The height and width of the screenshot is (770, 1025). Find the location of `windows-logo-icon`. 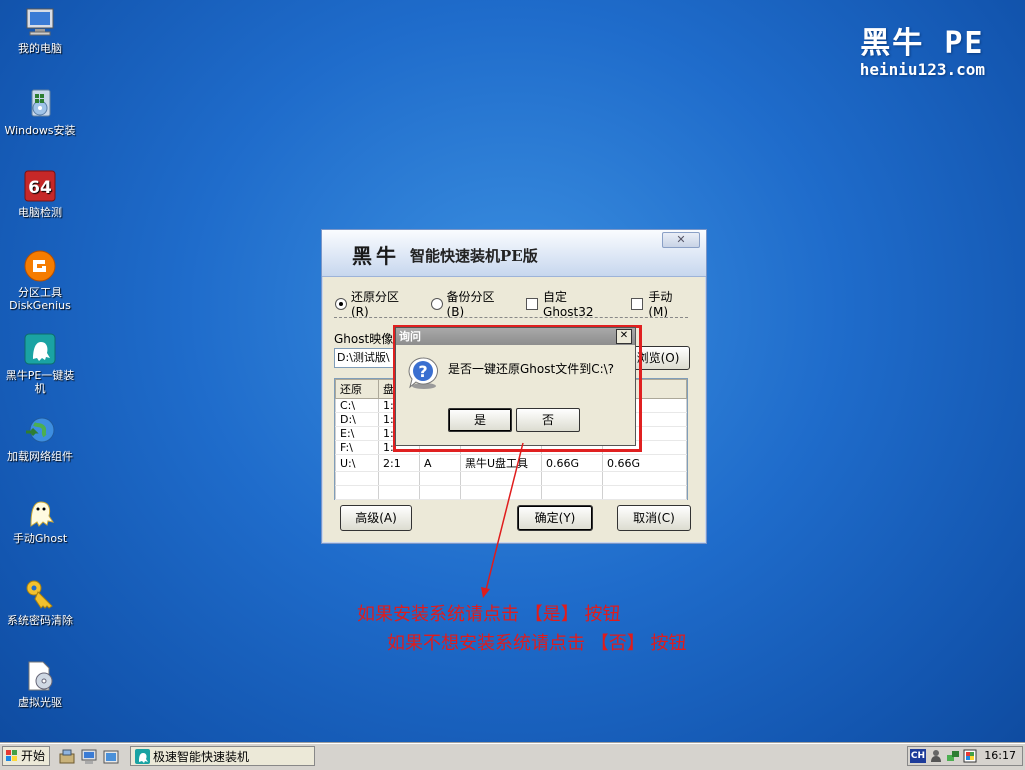

windows-logo-icon is located at coordinates (11, 755).